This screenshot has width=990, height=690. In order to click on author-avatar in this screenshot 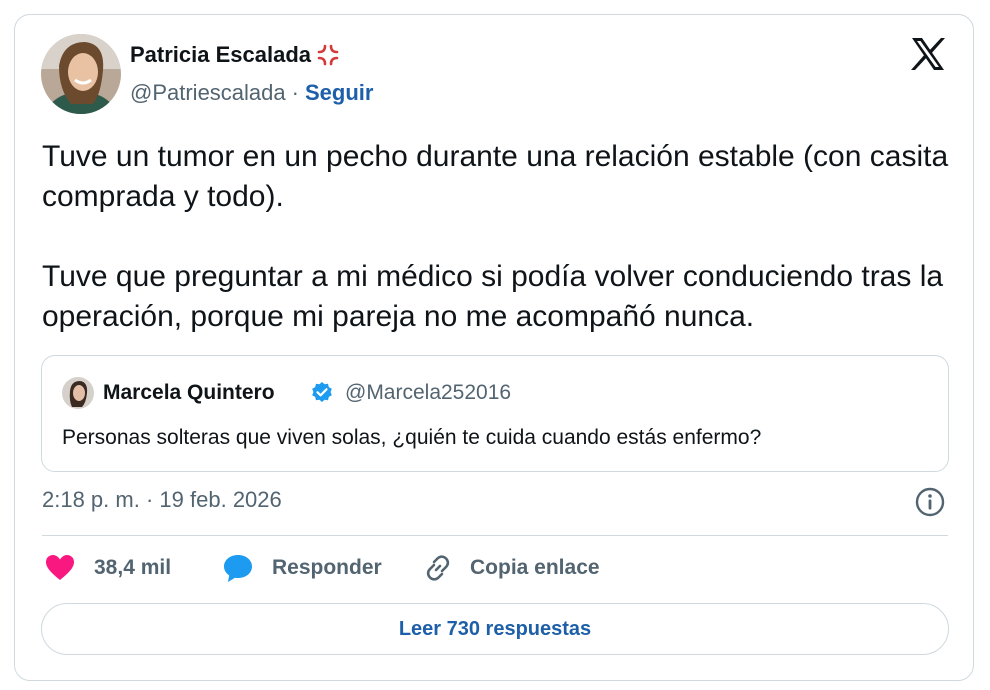, I will do `click(81, 74)`.